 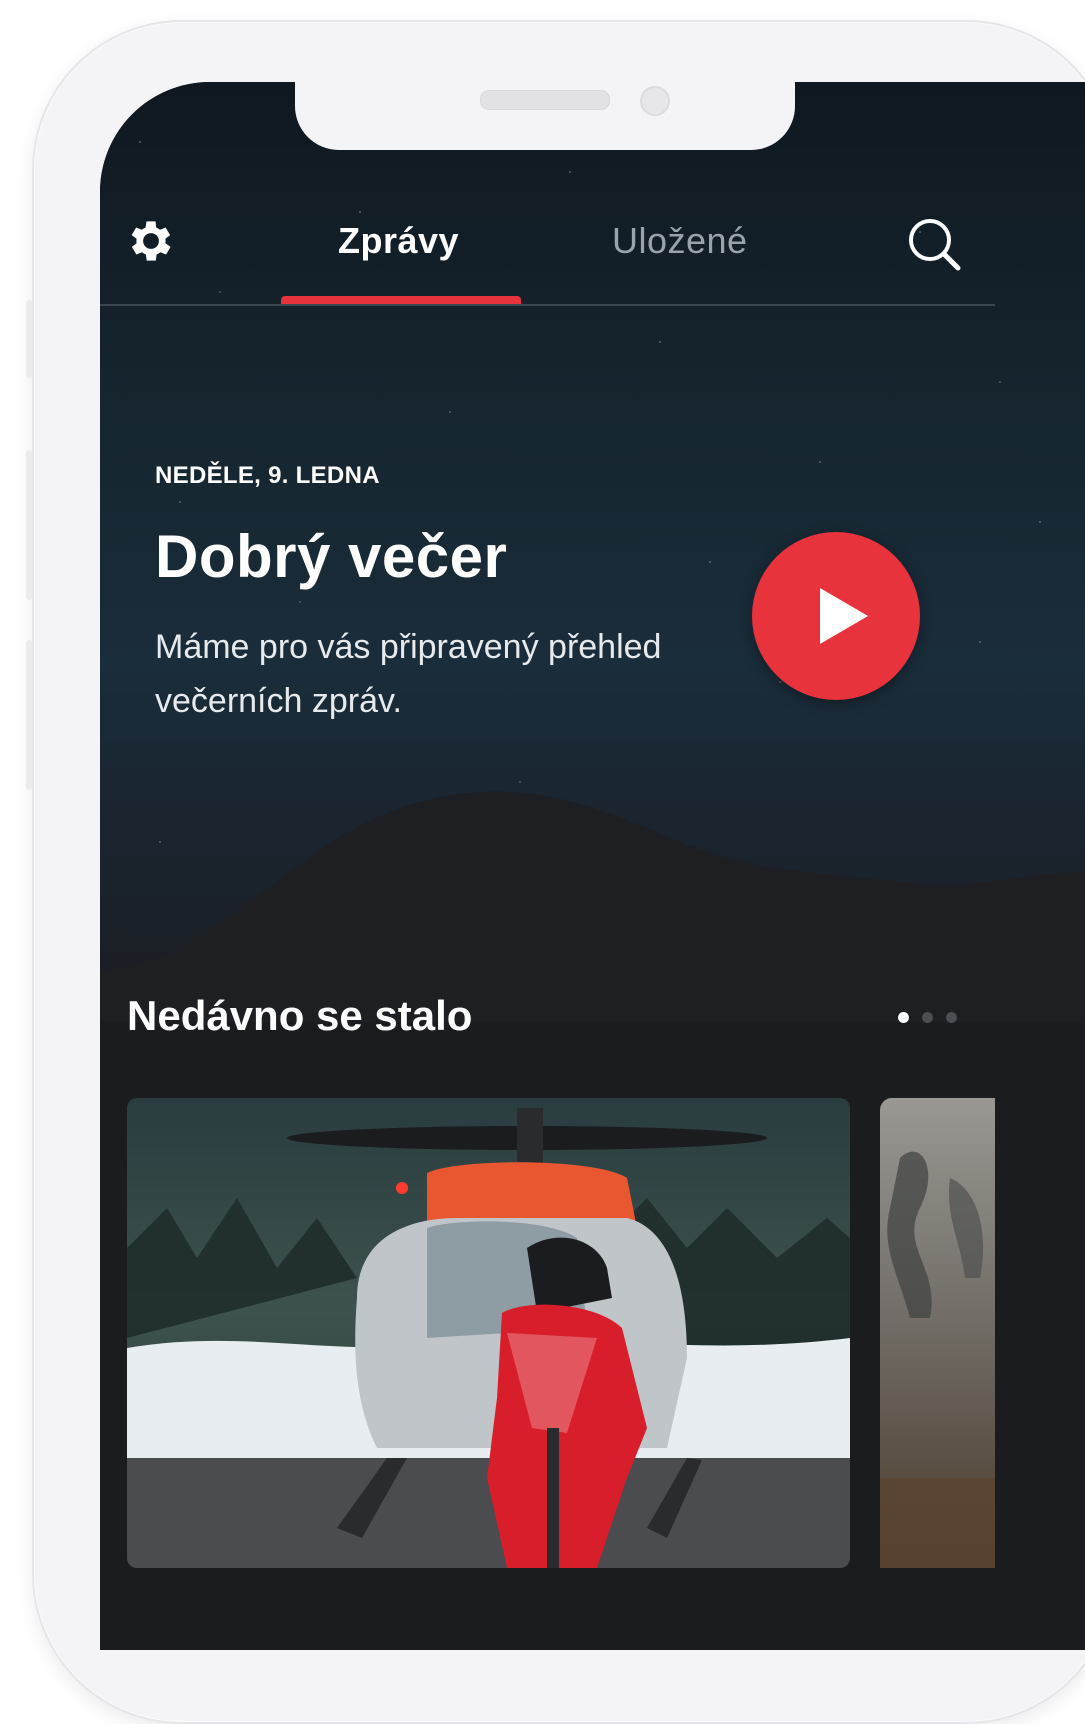 I want to click on carousel-pager, so click(x=927, y=1017).